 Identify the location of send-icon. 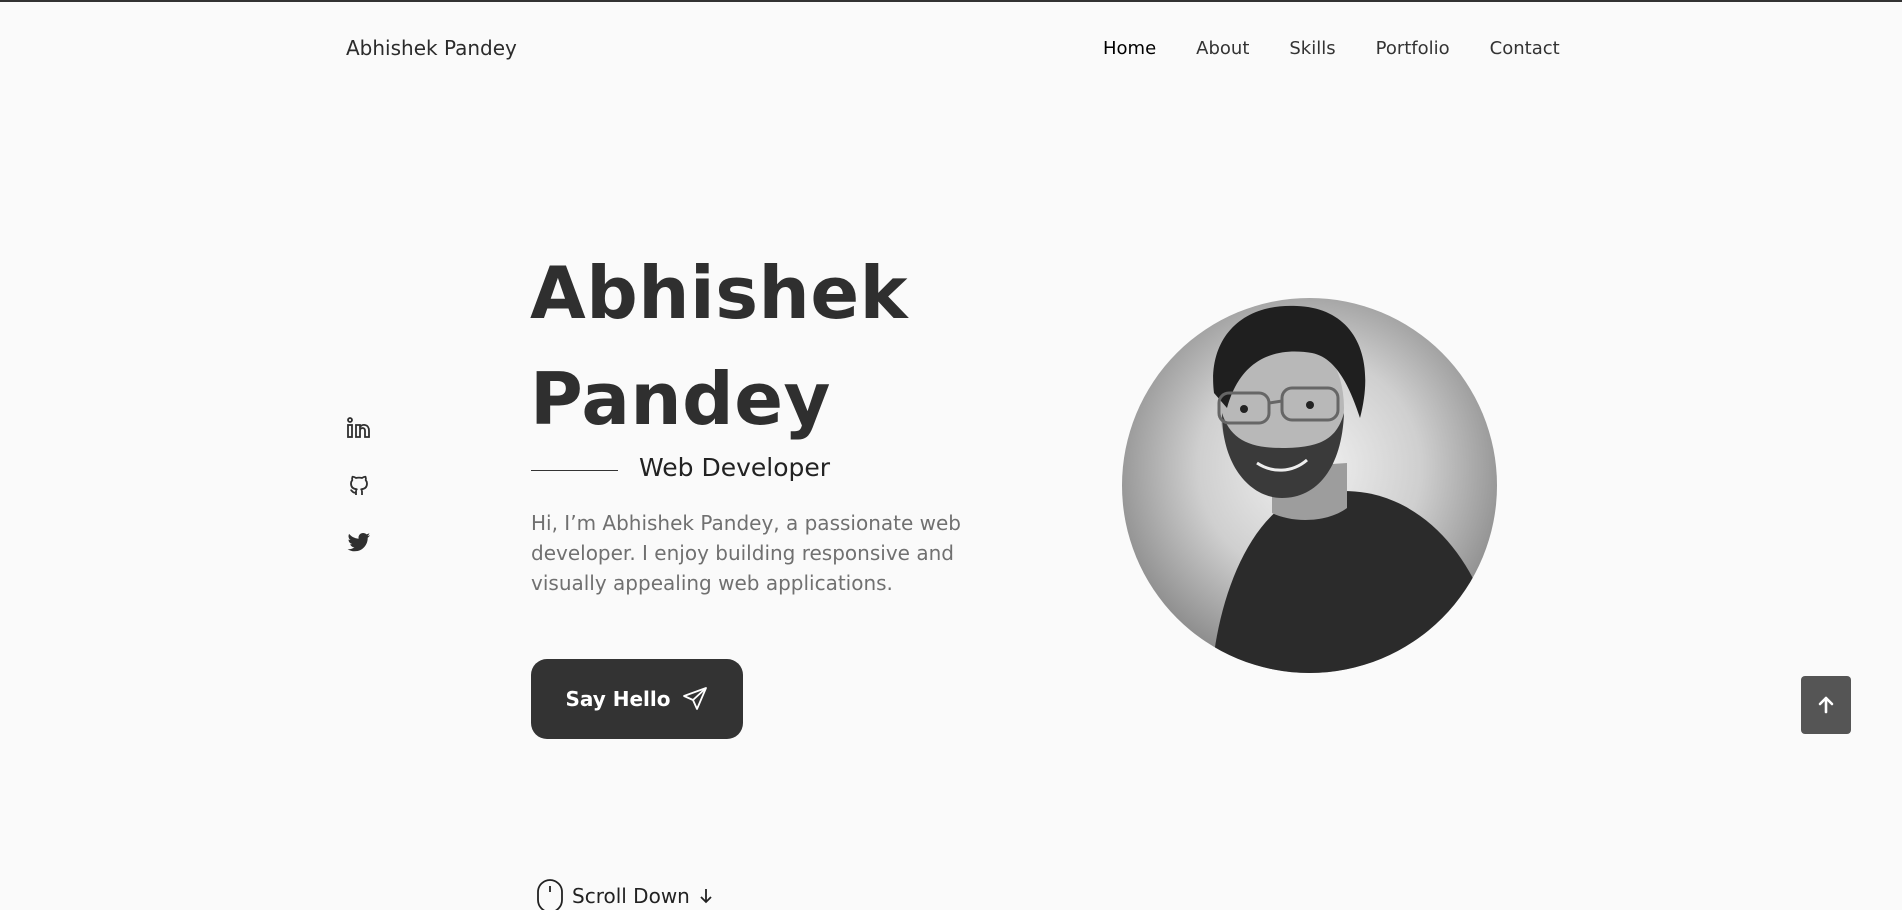
(694, 698).